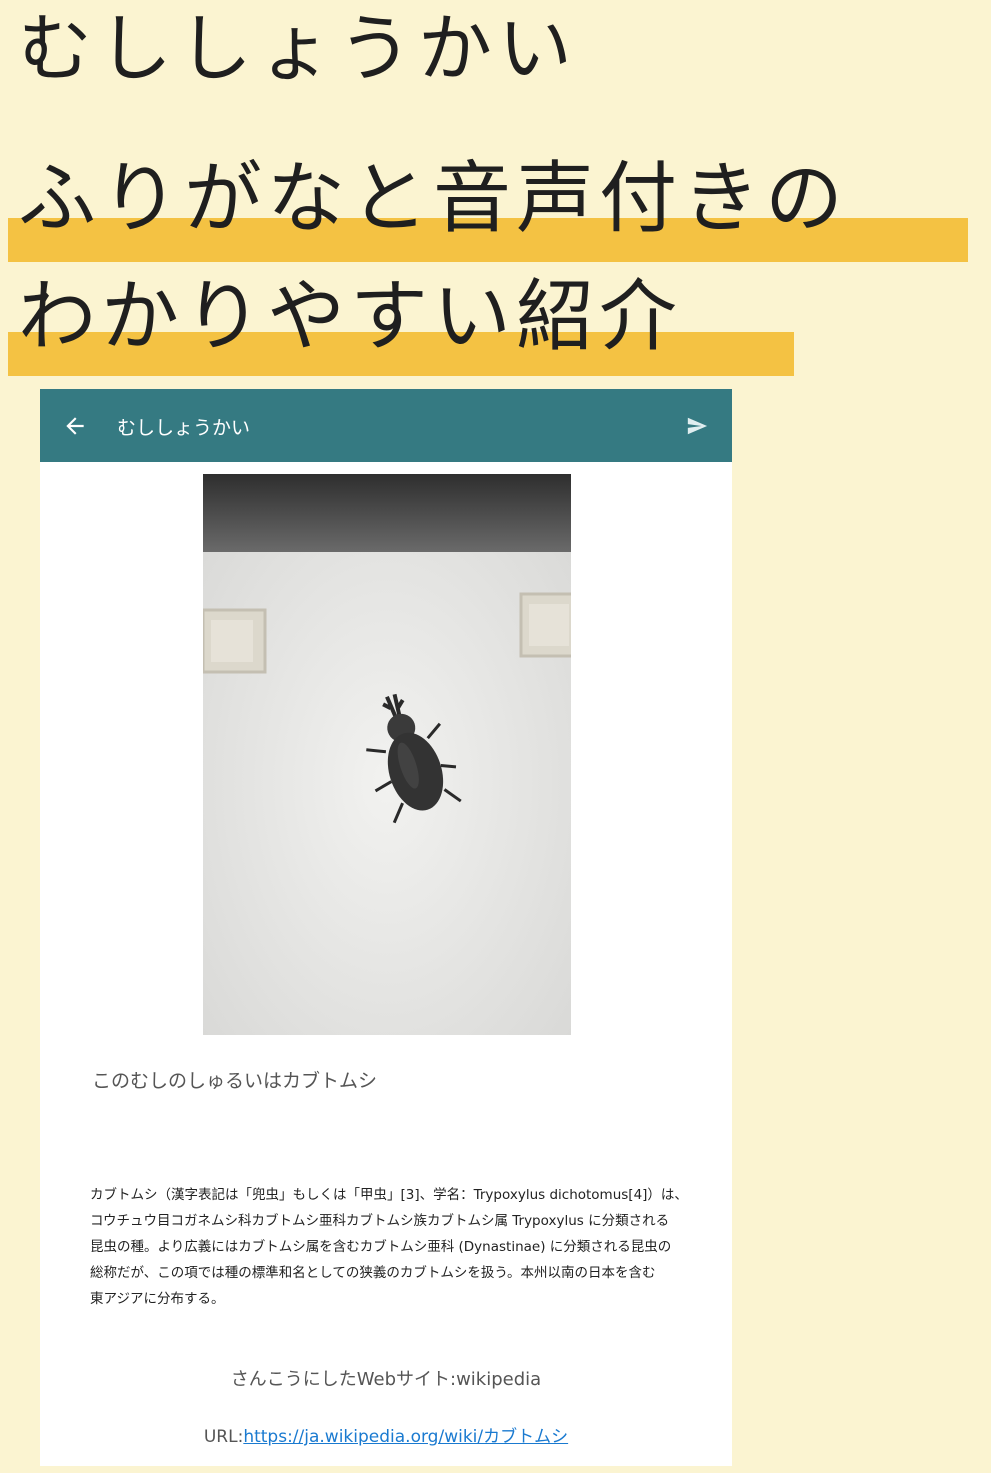  What do you see at coordinates (298, 49) in the screenshot?
I see `page-title: むししょうかい` at bounding box center [298, 49].